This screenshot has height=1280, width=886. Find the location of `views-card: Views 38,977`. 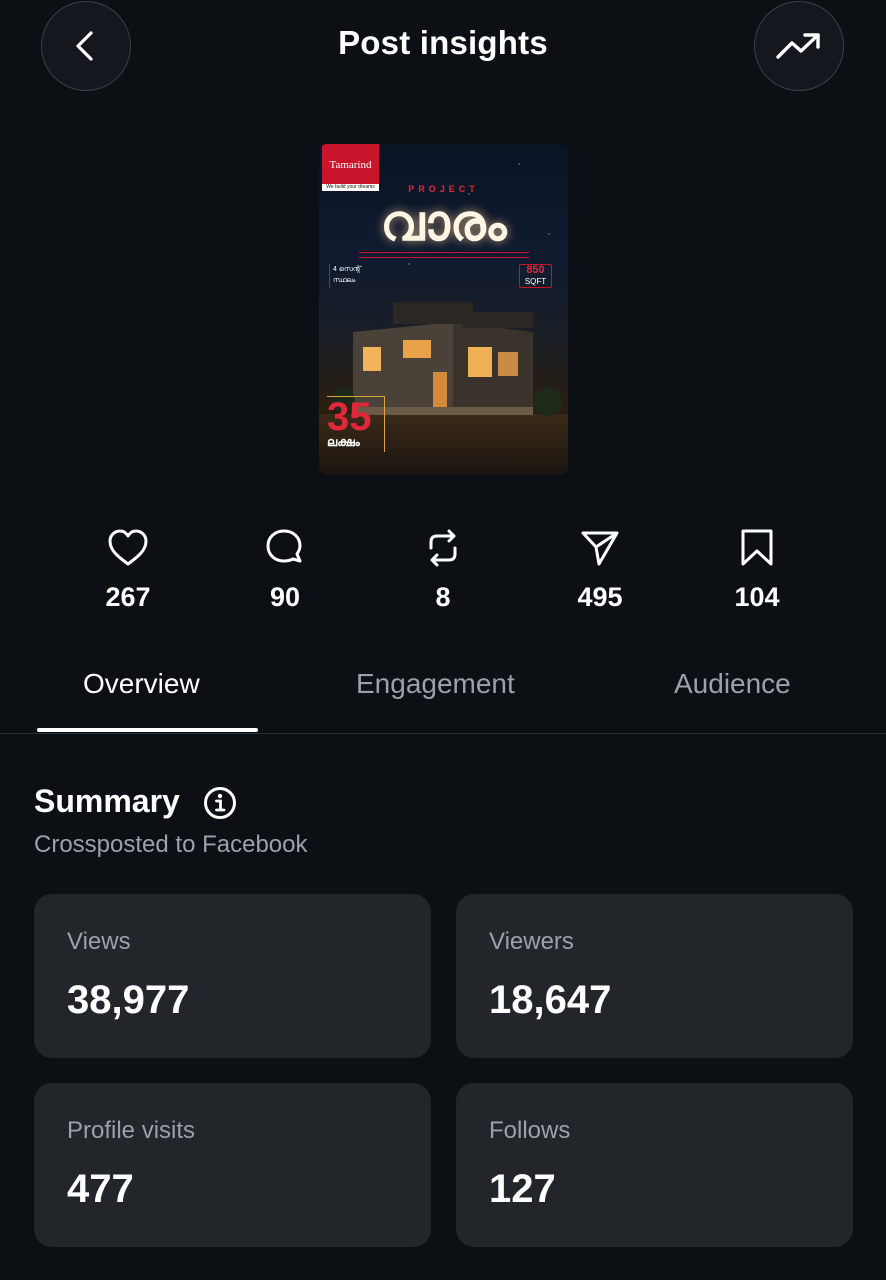

views-card: Views 38,977 is located at coordinates (232, 976).